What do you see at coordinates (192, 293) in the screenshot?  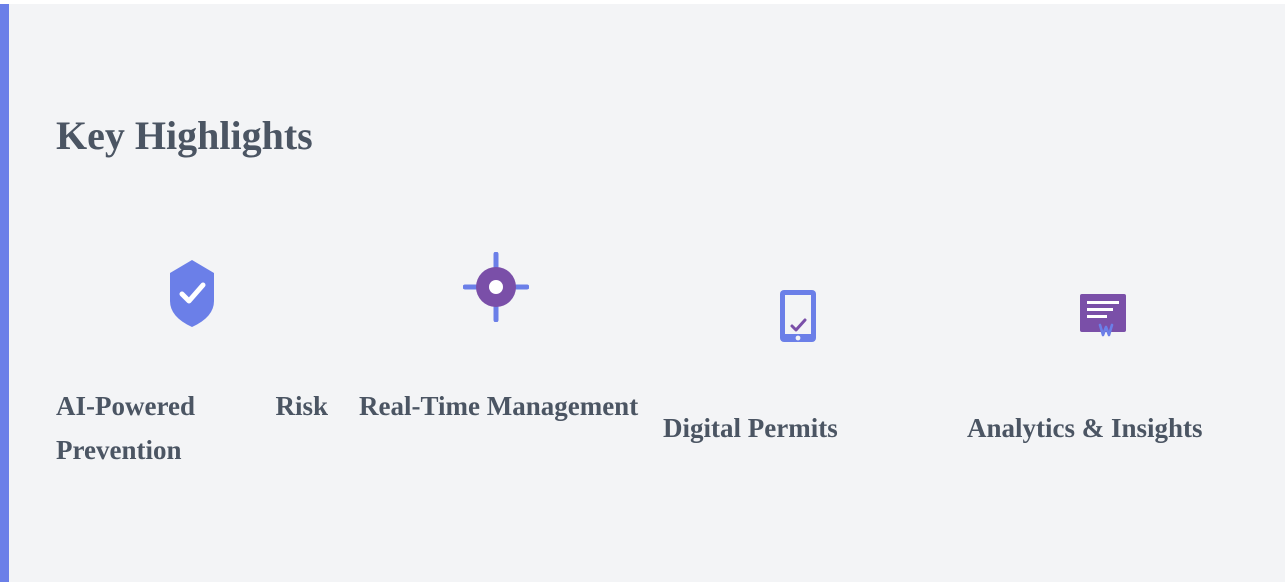 I see `shield-check-icon` at bounding box center [192, 293].